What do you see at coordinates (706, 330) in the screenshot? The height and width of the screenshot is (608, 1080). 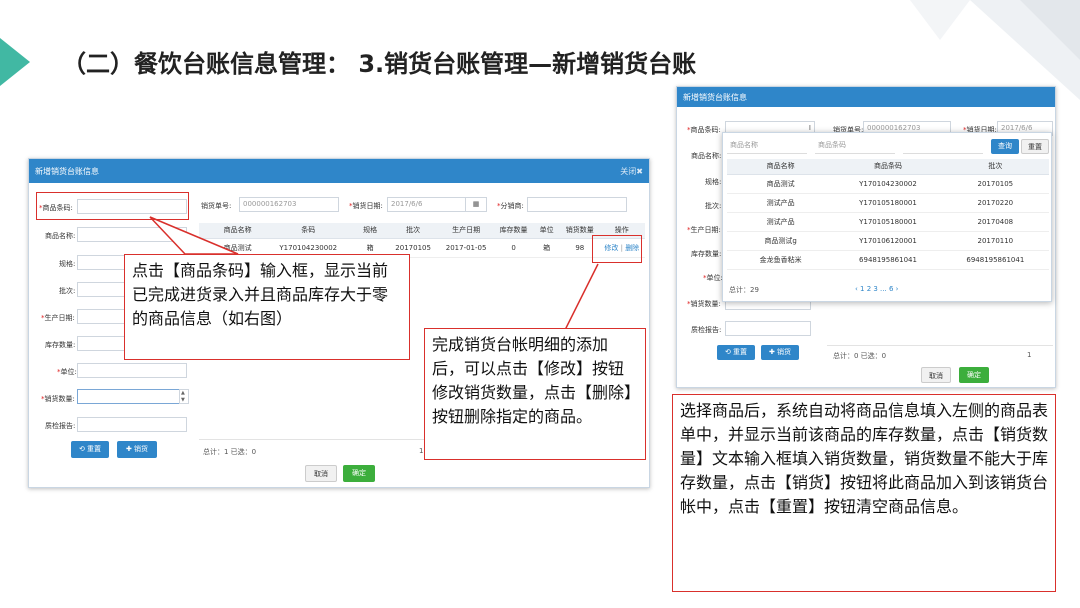 I see `r-field-report-label: 质检报告:` at bounding box center [706, 330].